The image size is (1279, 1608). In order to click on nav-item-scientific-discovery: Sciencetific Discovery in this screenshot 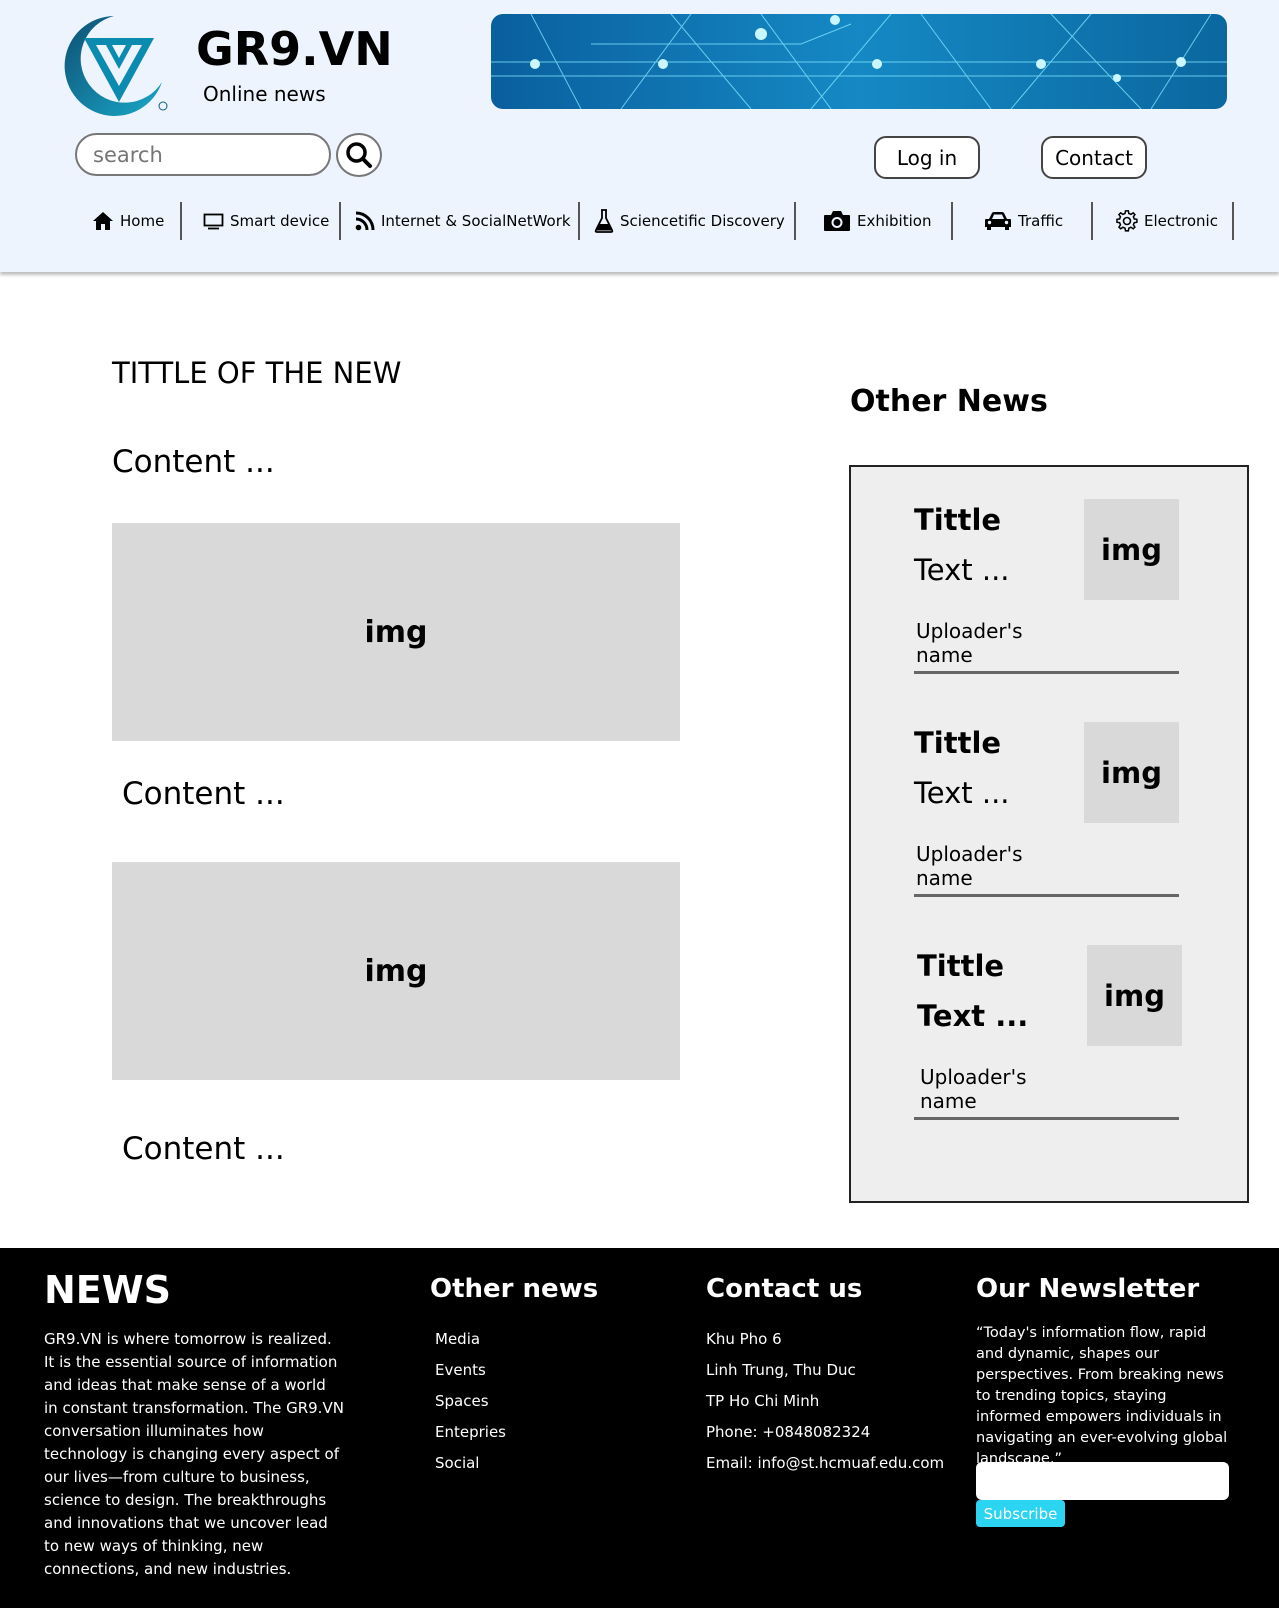, I will do `click(689, 221)`.